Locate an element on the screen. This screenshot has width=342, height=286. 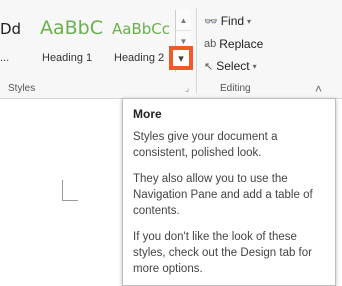
styles-launcher-icon: ⌟ is located at coordinates (187, 88).